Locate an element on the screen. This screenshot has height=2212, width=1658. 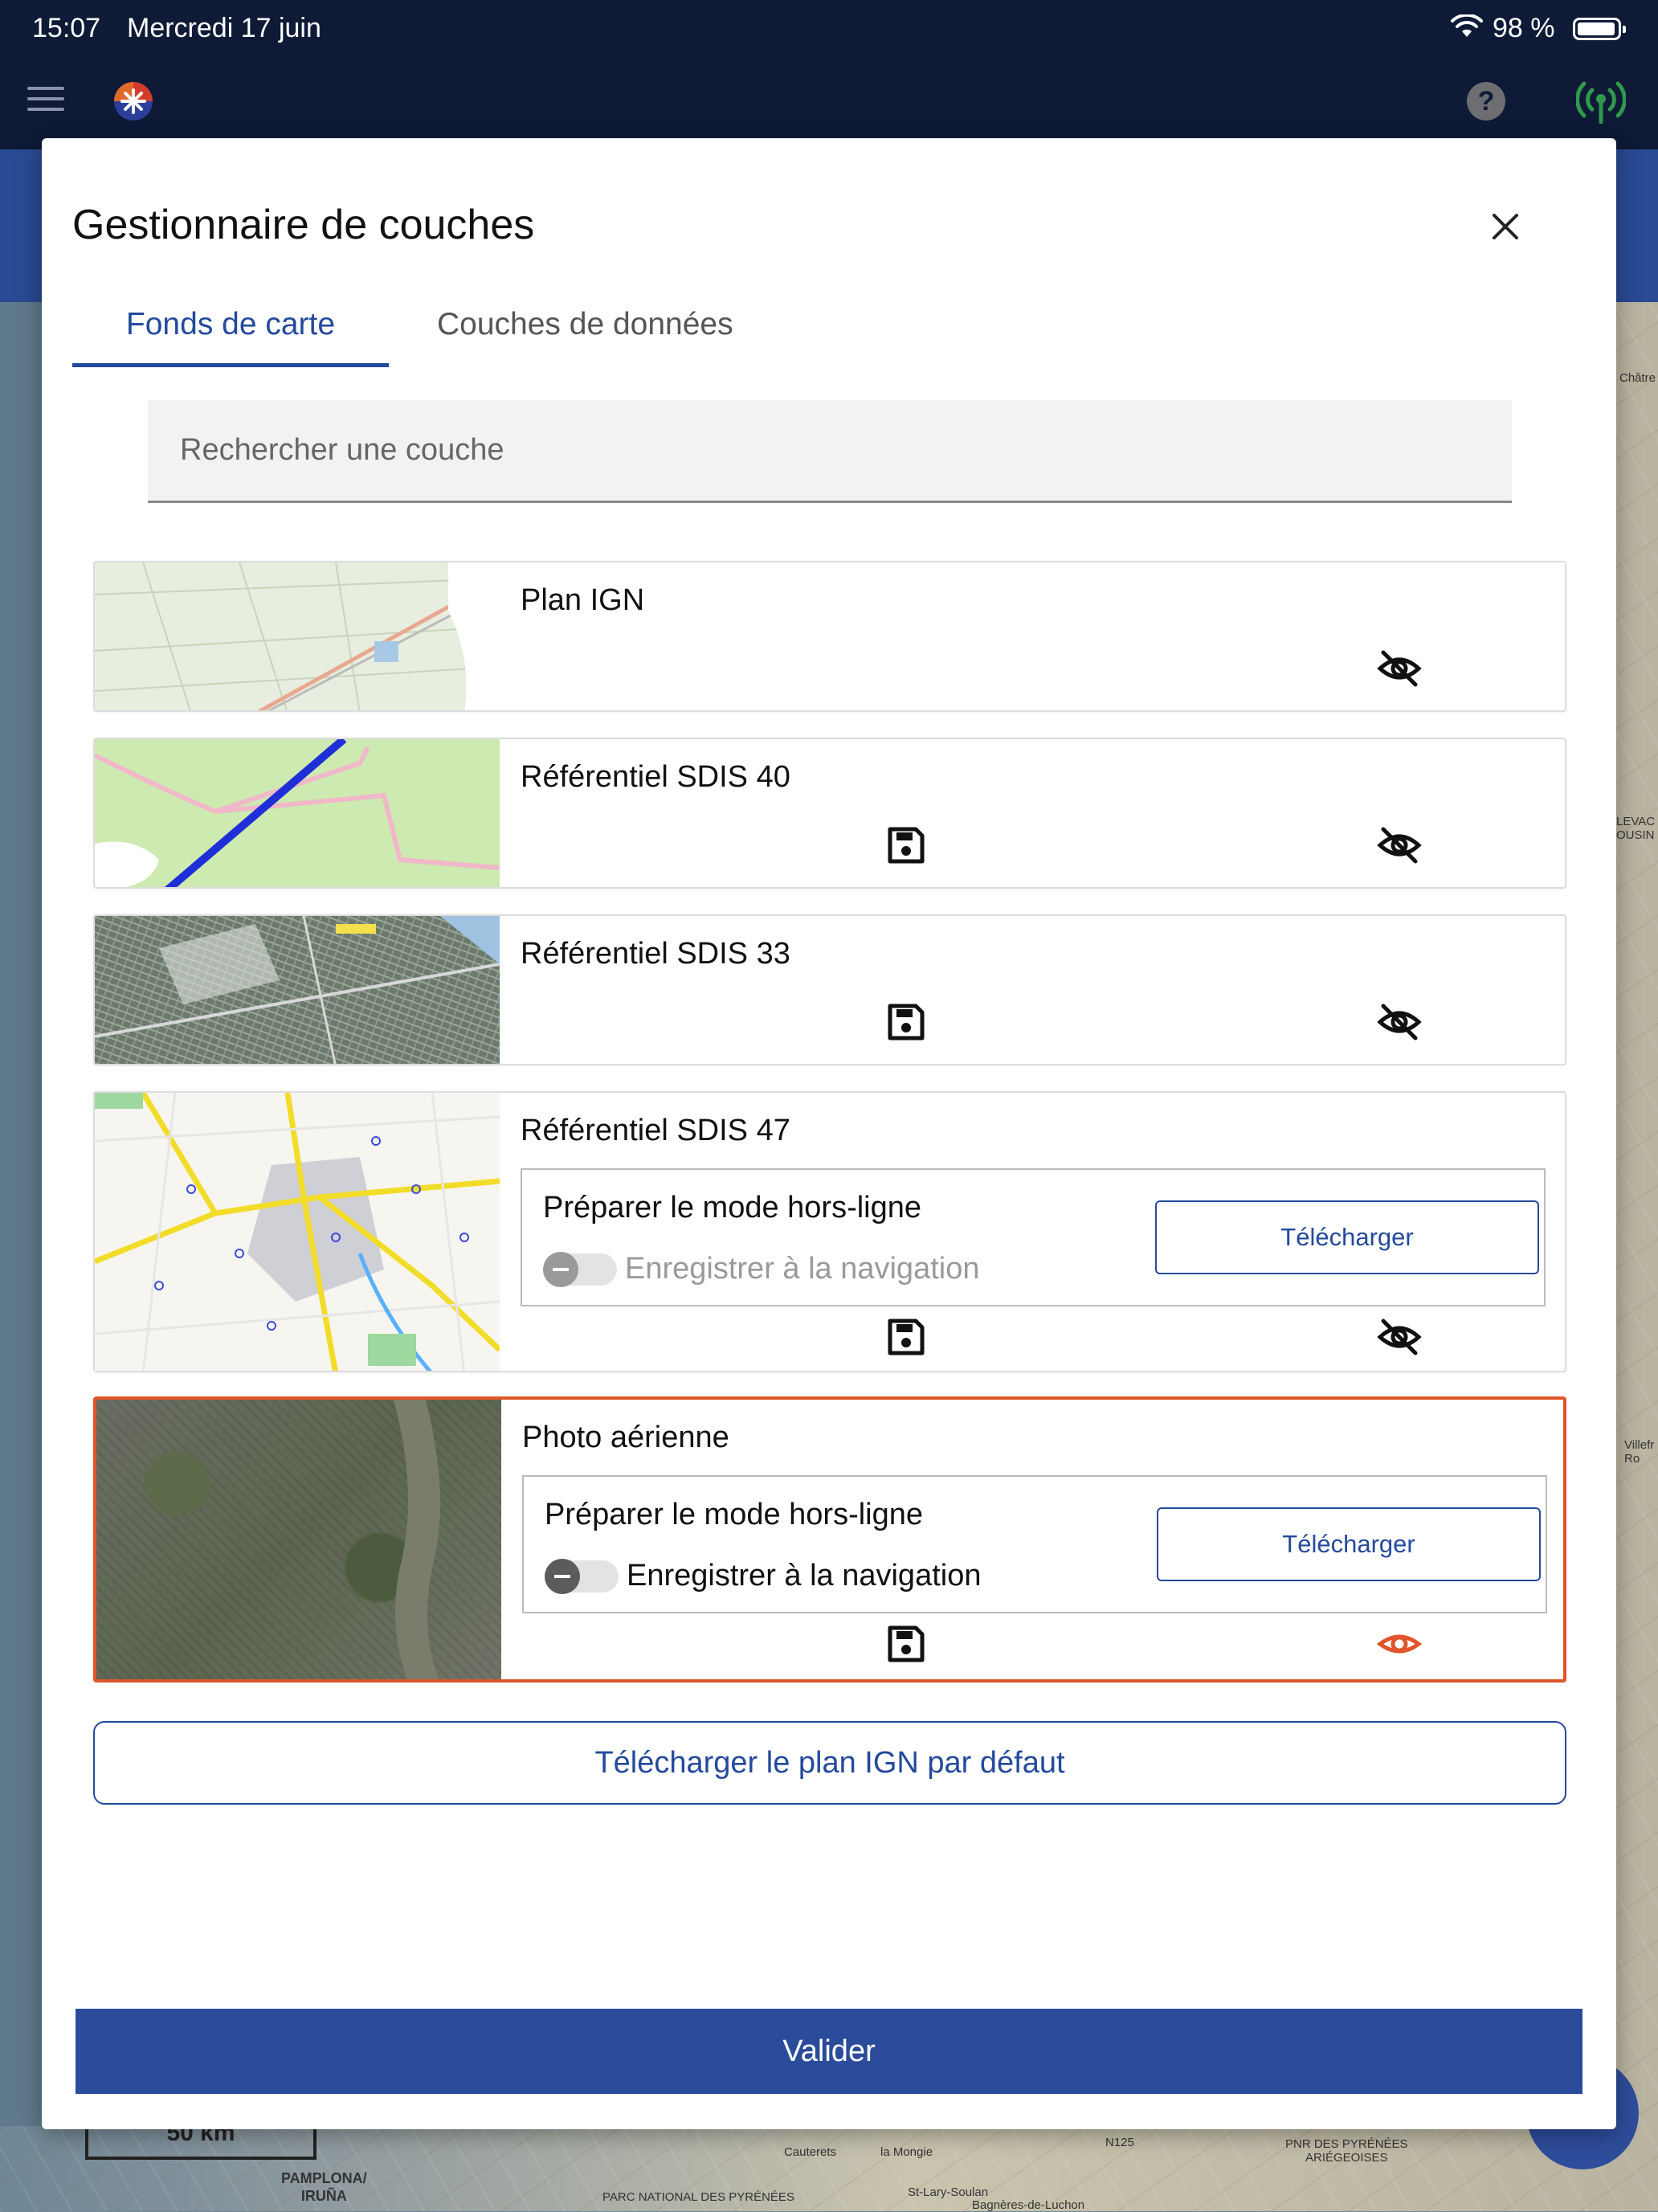
validate-button: Valider is located at coordinates (829, 2052).